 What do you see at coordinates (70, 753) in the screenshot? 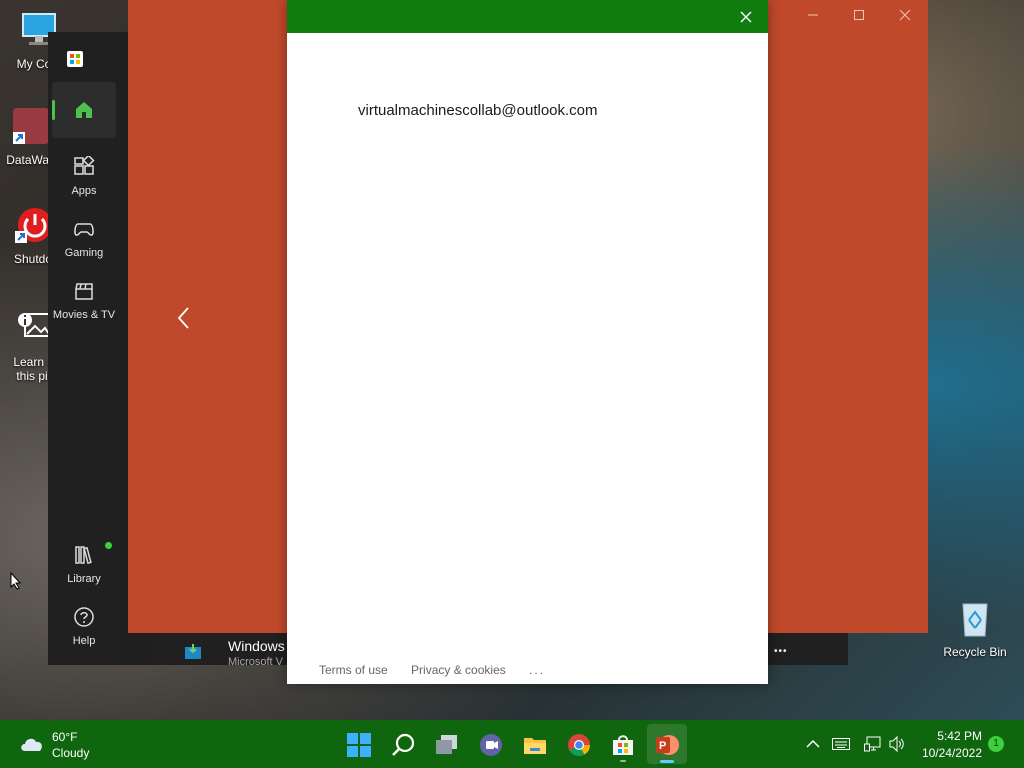
I see `weather-condition: Cloudy` at bounding box center [70, 753].